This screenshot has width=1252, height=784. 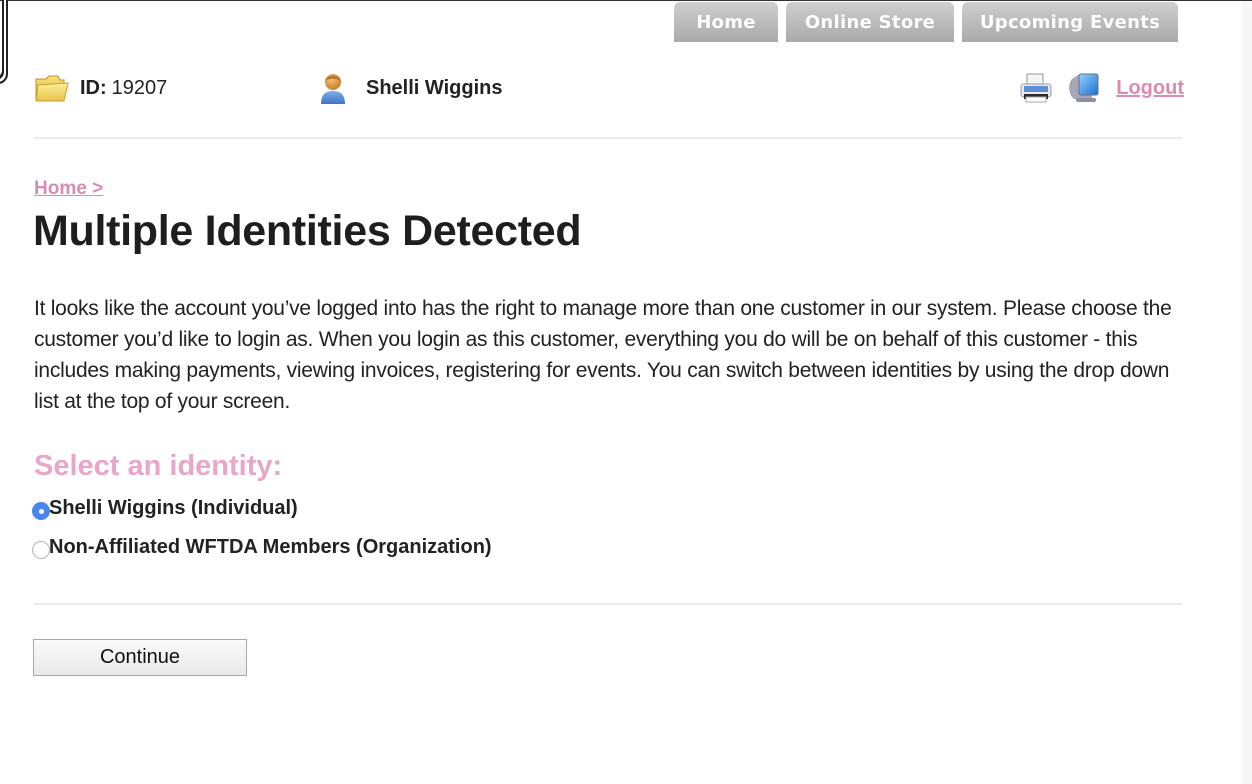 What do you see at coordinates (336, 88) in the screenshot?
I see `user-icon` at bounding box center [336, 88].